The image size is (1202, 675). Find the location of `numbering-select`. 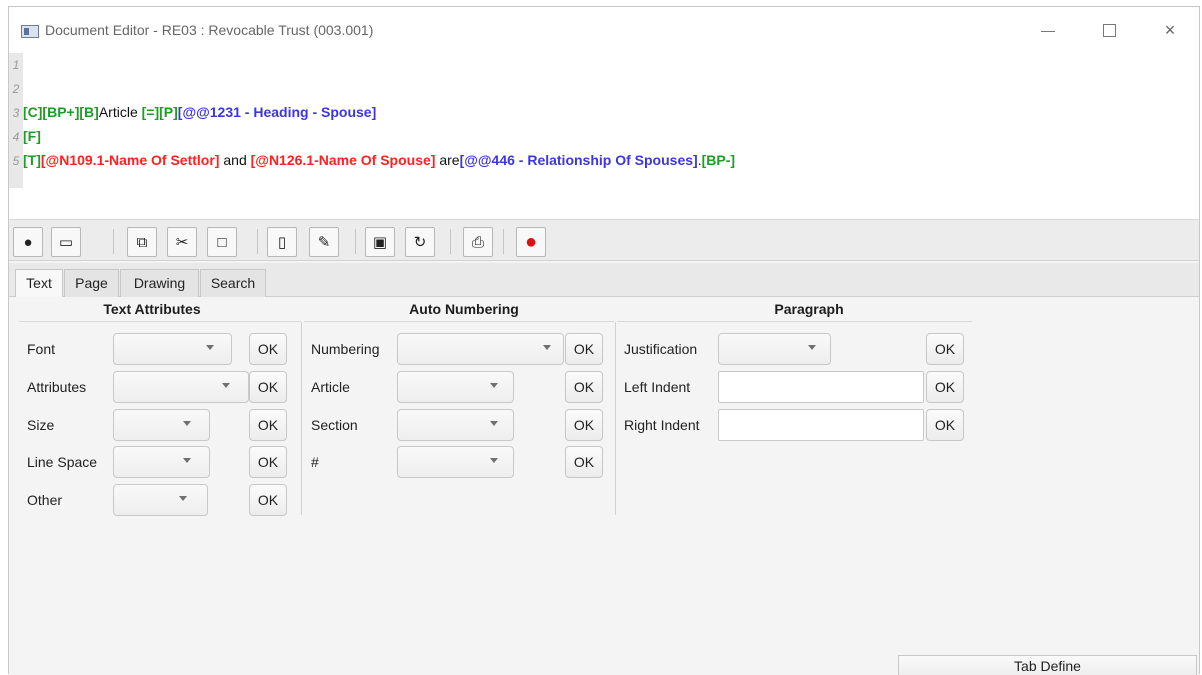

numbering-select is located at coordinates (480, 349).